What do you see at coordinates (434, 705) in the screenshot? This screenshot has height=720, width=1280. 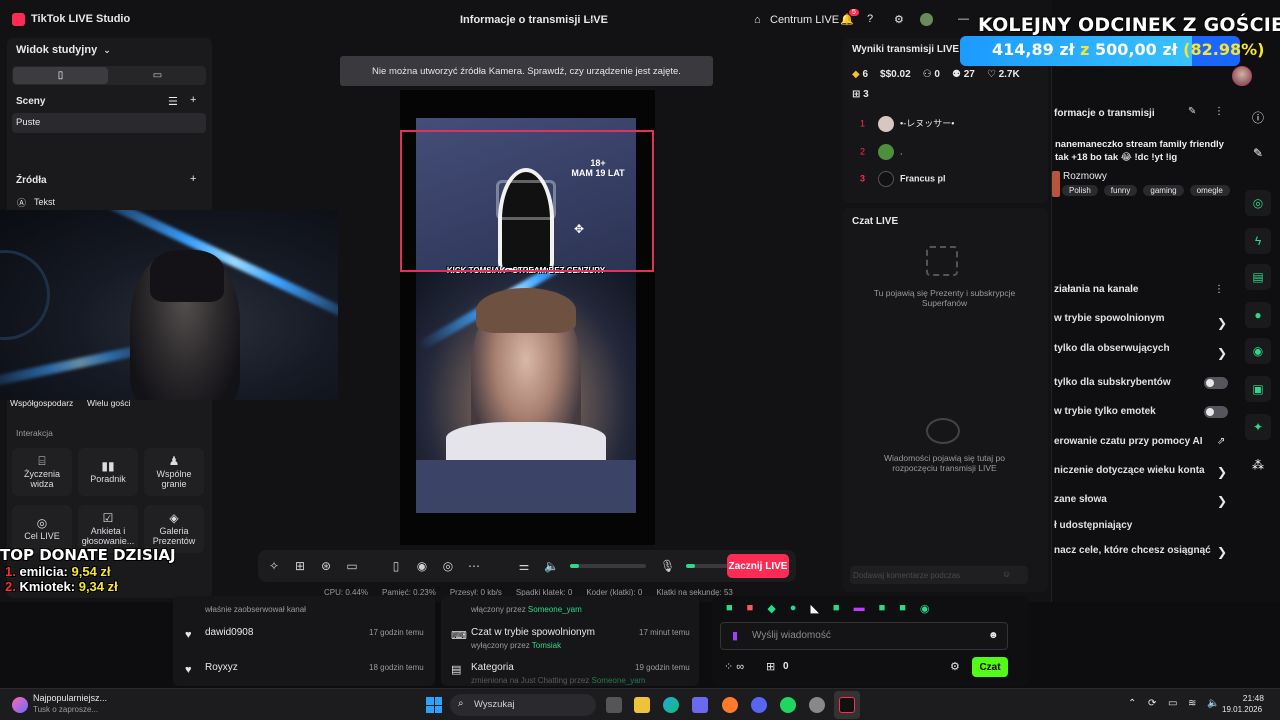 I see `start-button` at bounding box center [434, 705].